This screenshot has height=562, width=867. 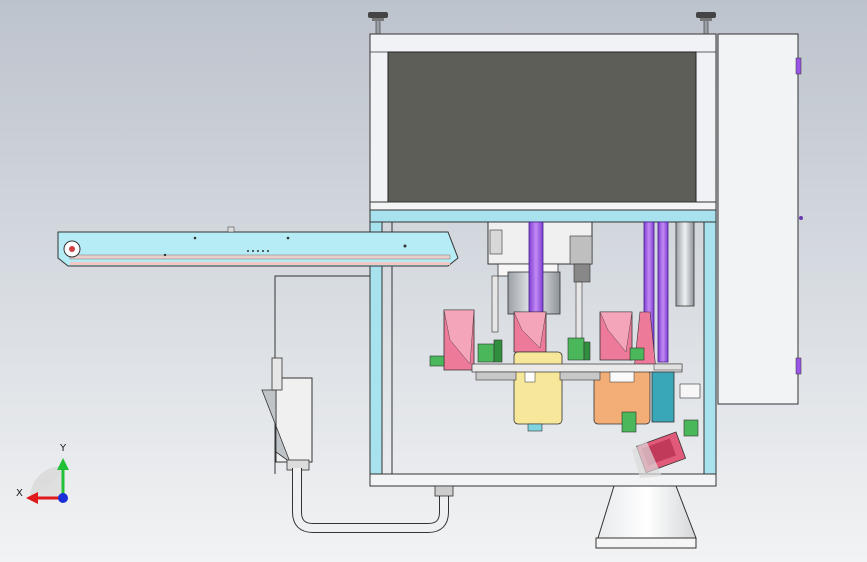 What do you see at coordinates (663, 292) in the screenshot?
I see `purple-cylinder-right-b` at bounding box center [663, 292].